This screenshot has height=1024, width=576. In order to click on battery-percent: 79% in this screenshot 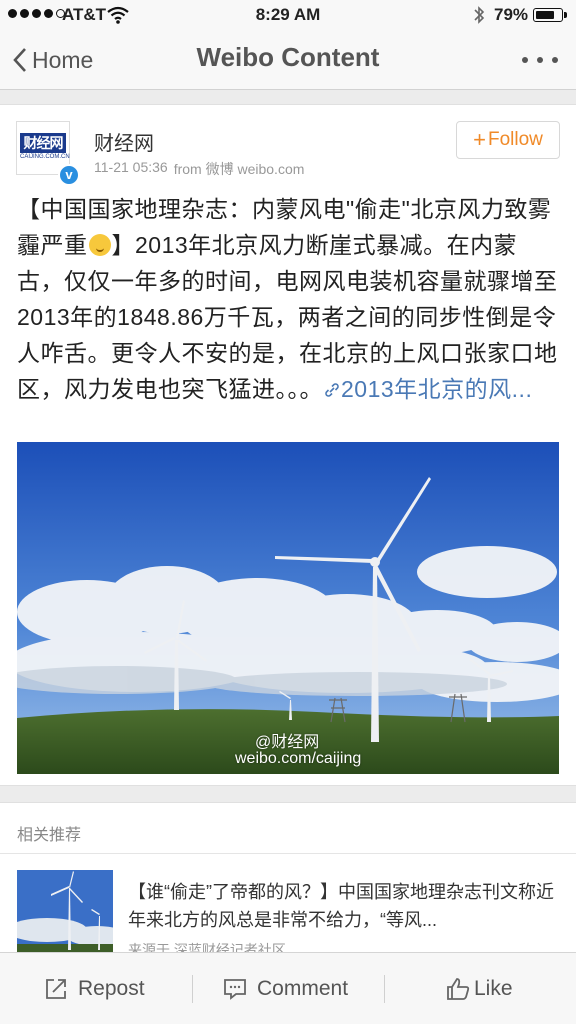, I will do `click(511, 14)`.